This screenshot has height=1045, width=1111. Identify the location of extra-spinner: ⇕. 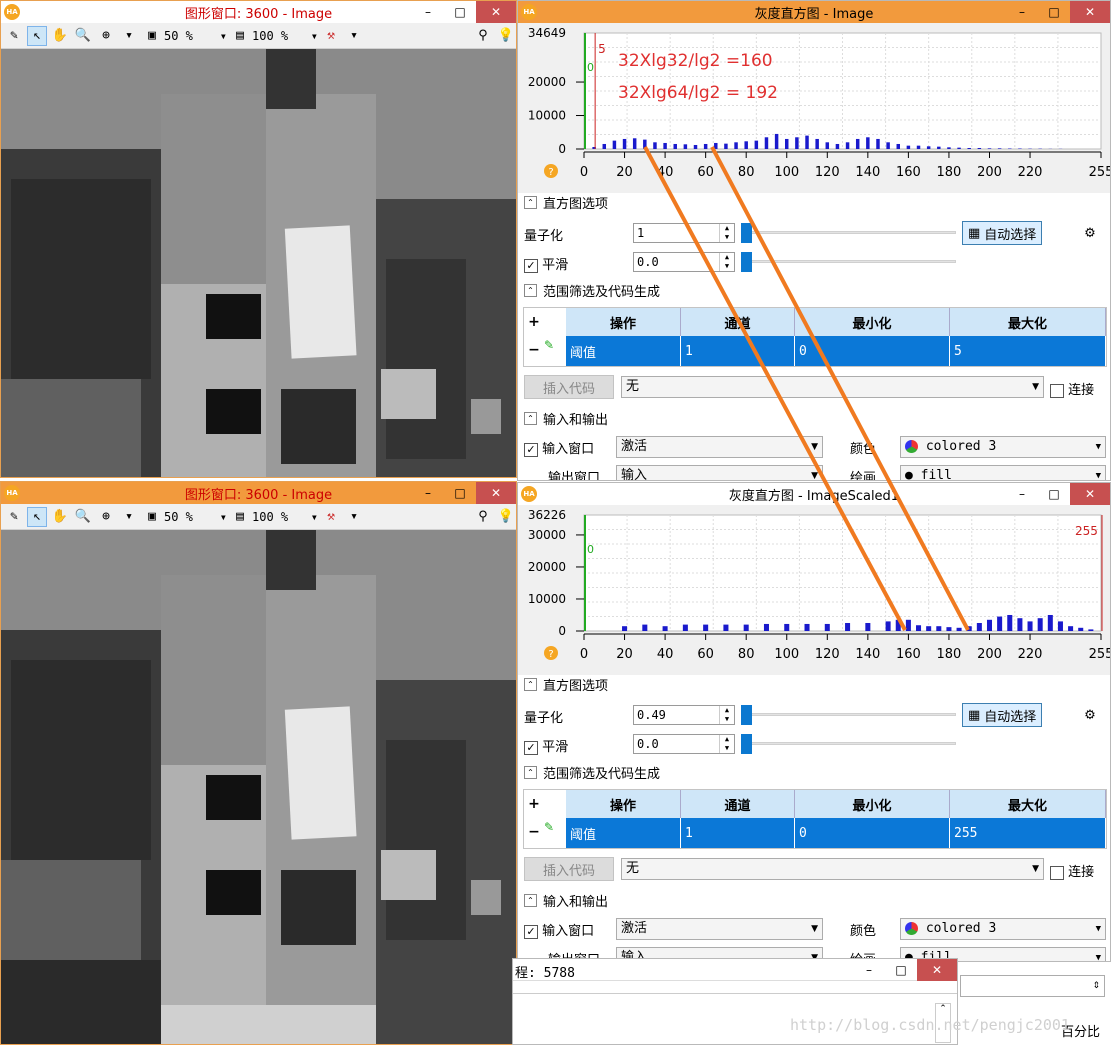
(1032, 986).